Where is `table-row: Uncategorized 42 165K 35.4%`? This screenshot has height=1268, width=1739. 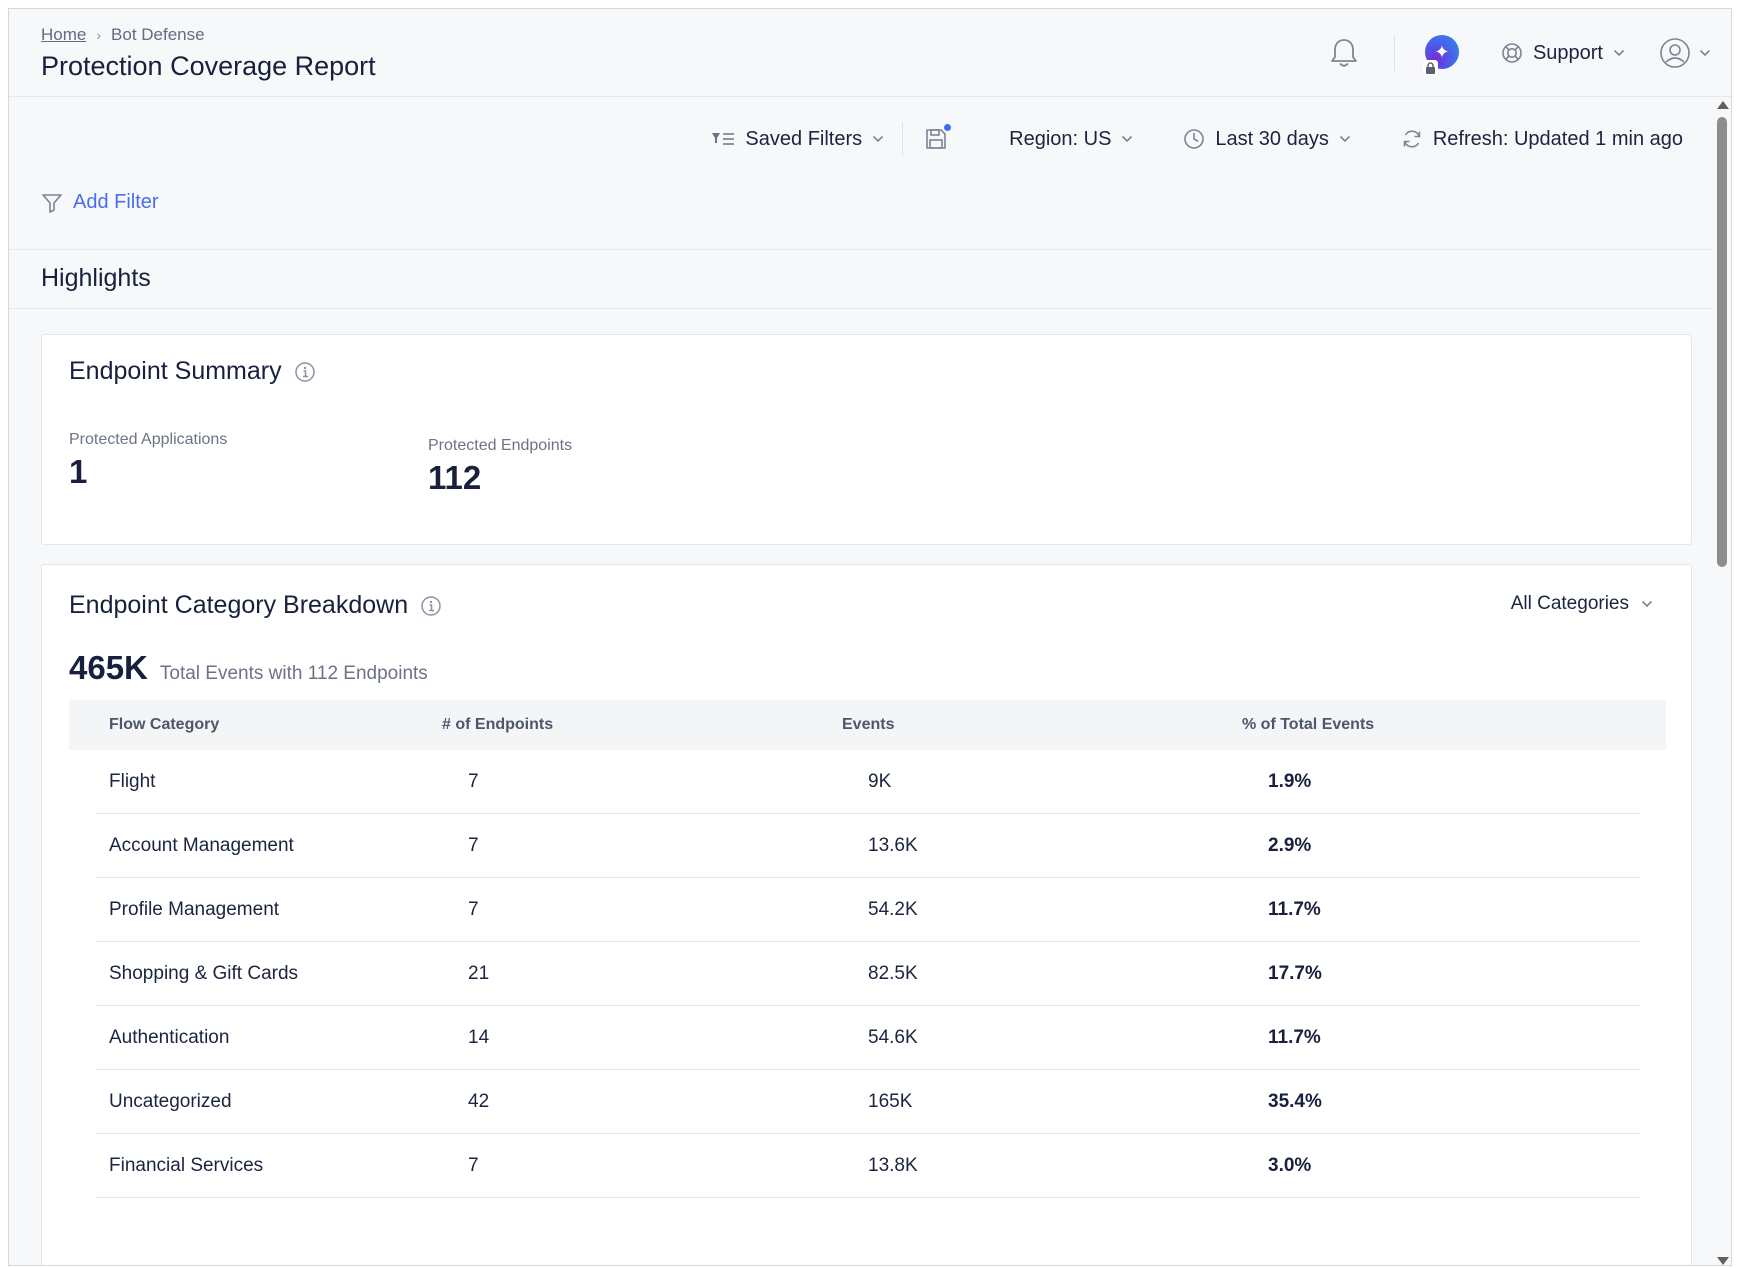 table-row: Uncategorized 42 165K 35.4% is located at coordinates (867, 1102).